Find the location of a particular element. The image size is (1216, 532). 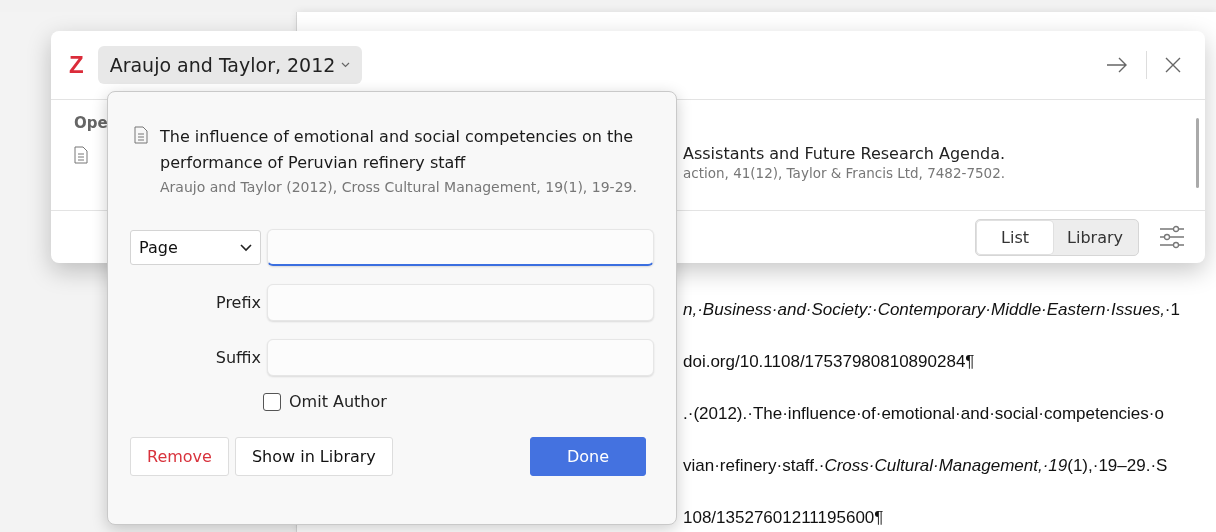

item-meta: Araujo and Taylor (2012), Cross Cultural Management, 19(1), 19-29. is located at coordinates (399, 187).